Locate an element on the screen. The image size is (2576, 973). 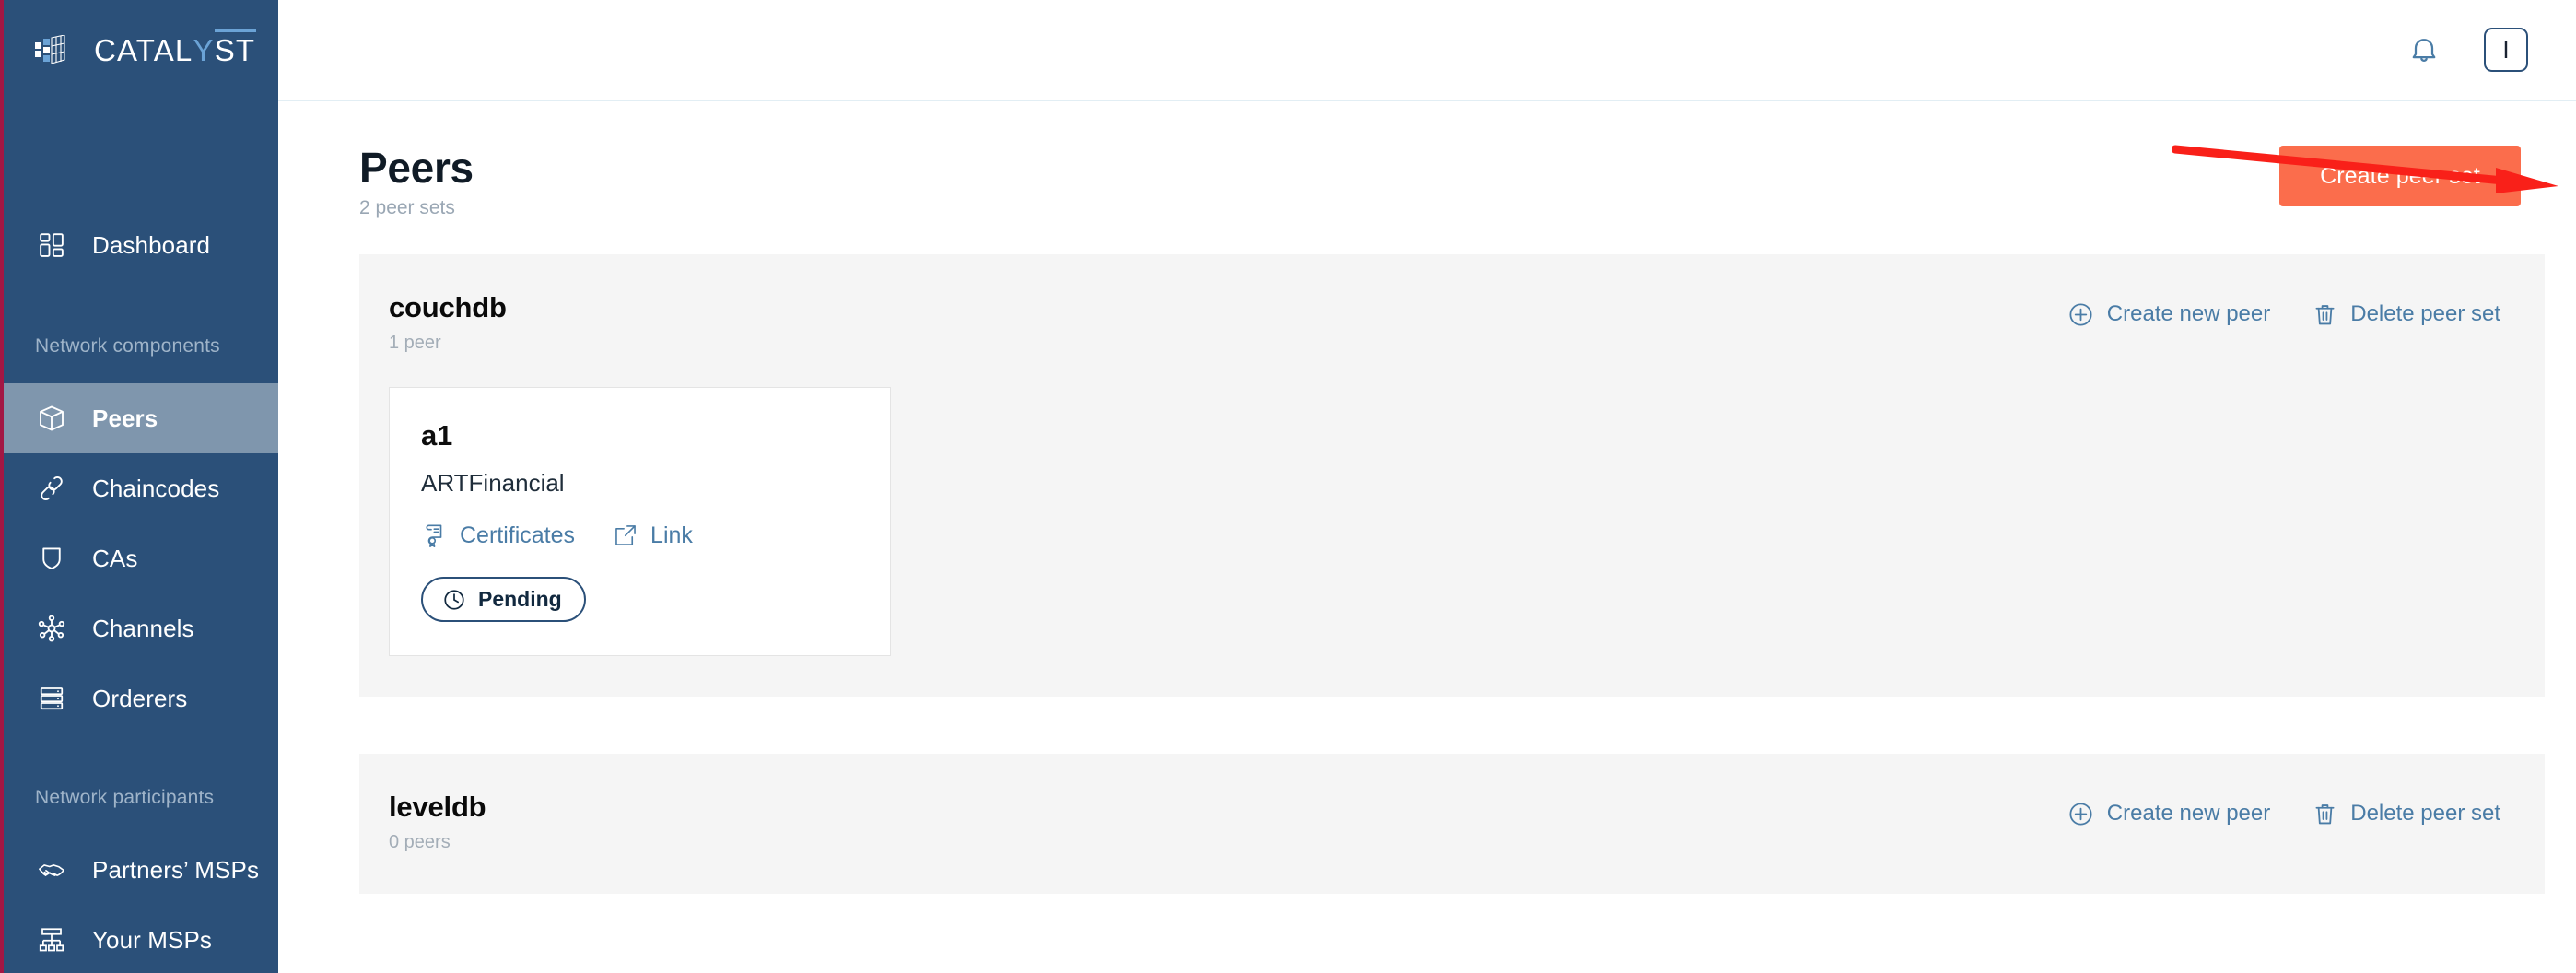
dashboard-grid-icon is located at coordinates (51, 245).